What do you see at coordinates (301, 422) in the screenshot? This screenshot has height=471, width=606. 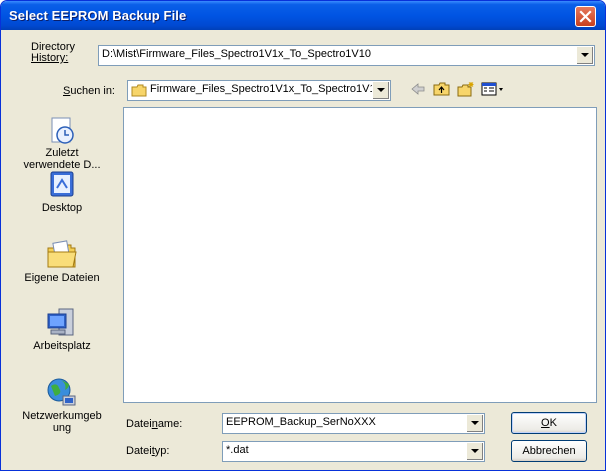 I see `filename-input: EEPROM_Backup_SerNoXXX` at bounding box center [301, 422].